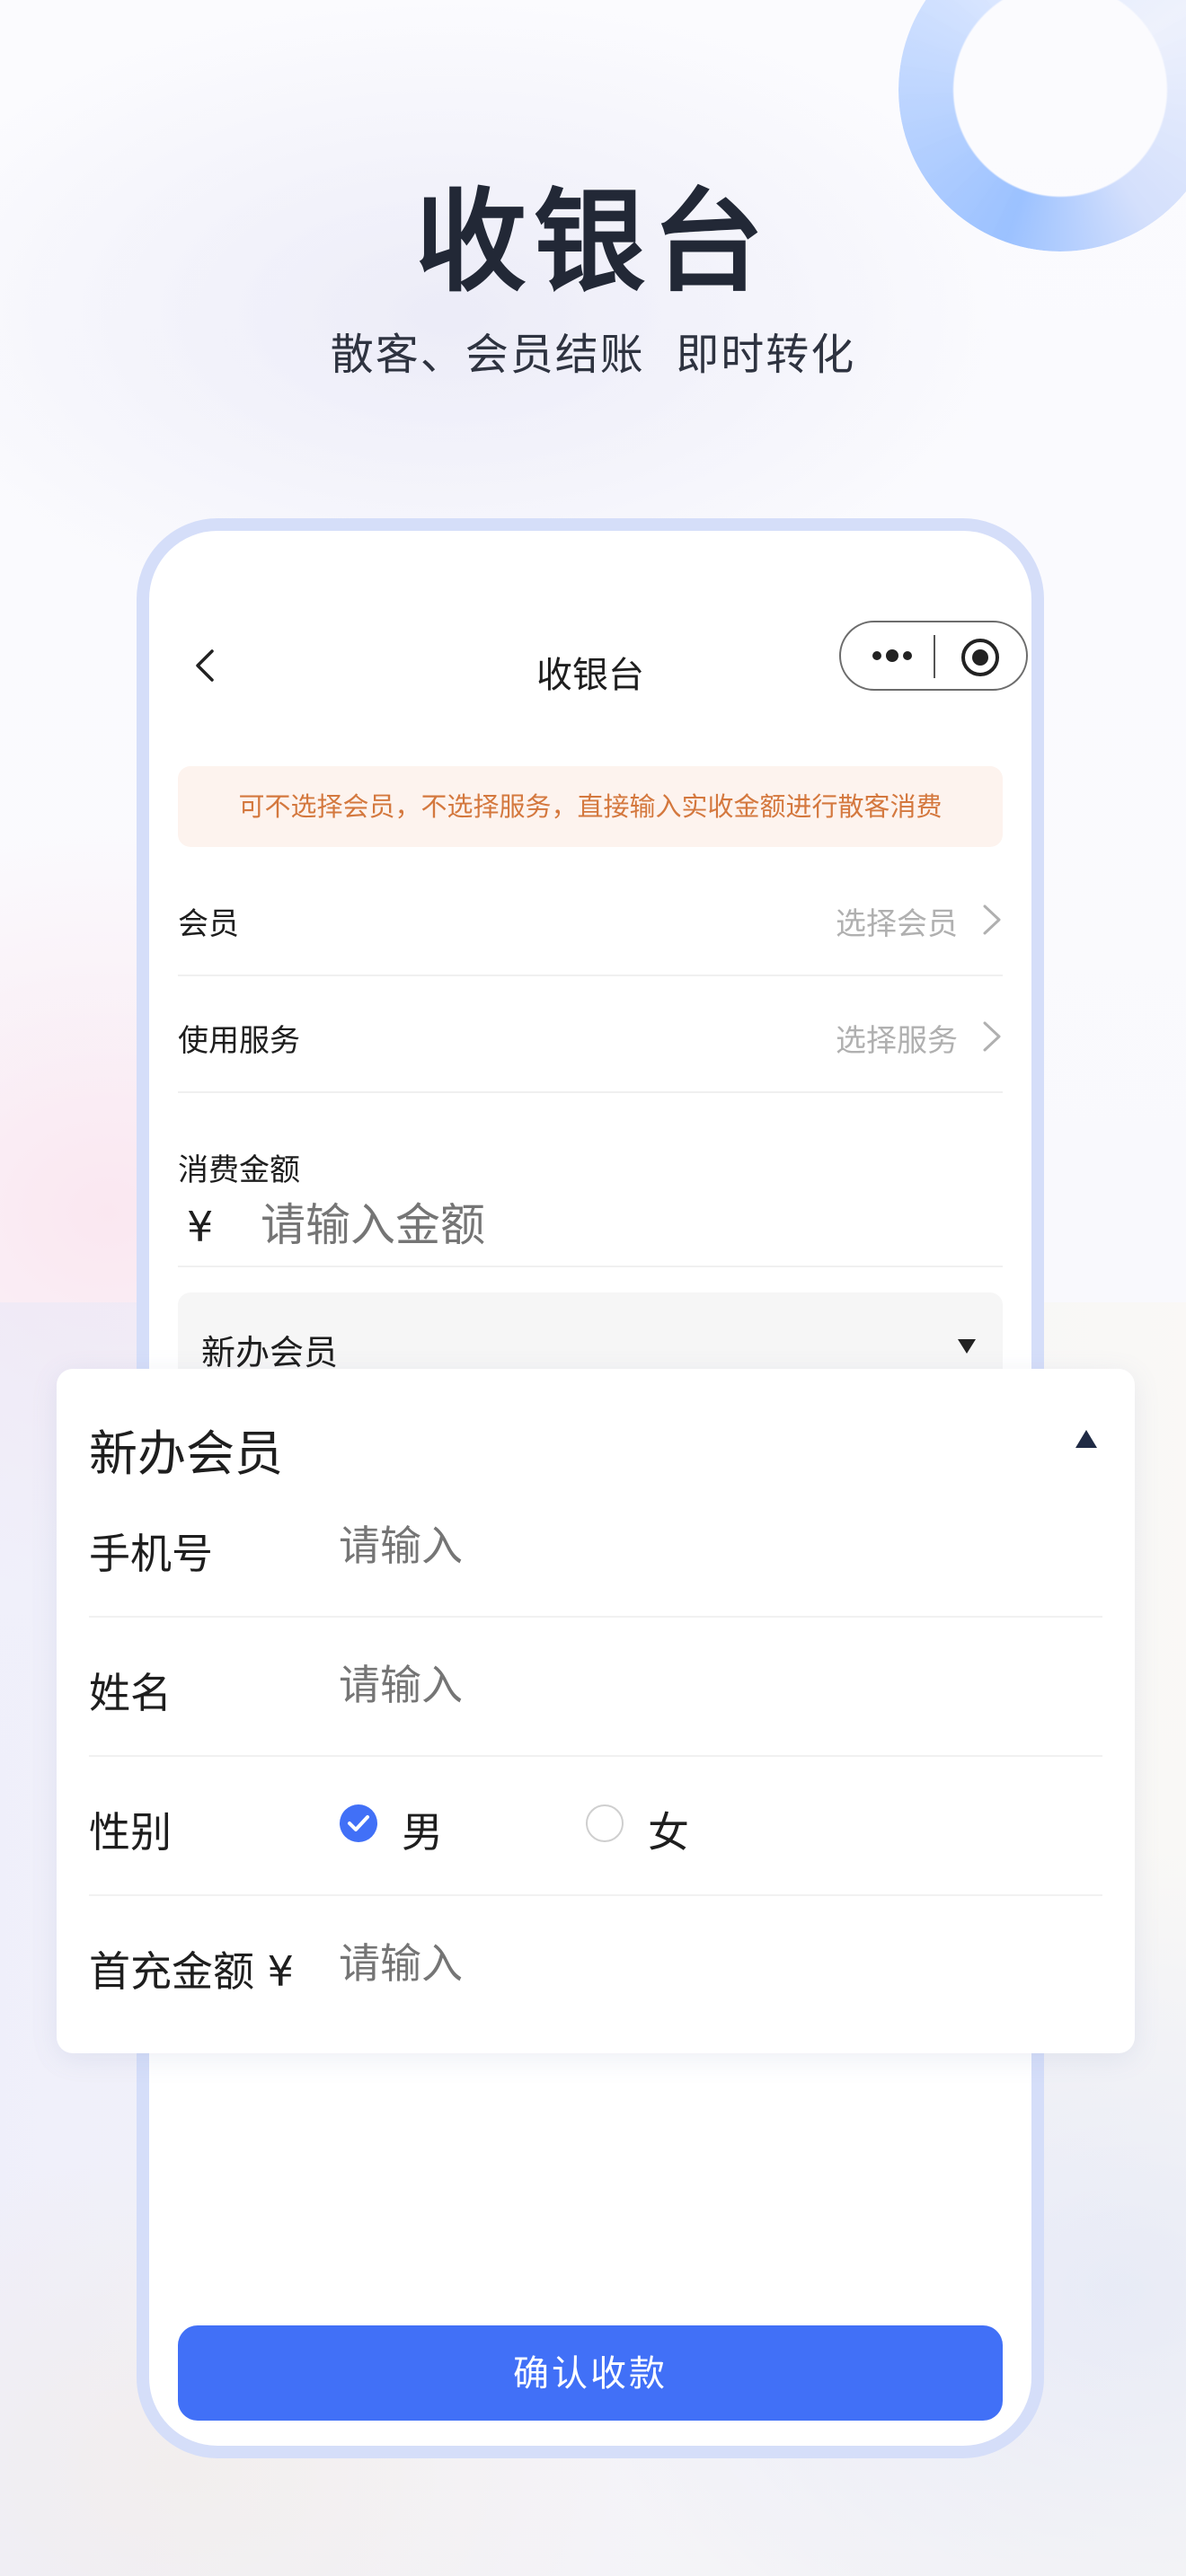 This screenshot has width=1186, height=2576. What do you see at coordinates (590, 2373) in the screenshot?
I see `confirm-payment-button: 确认收款` at bounding box center [590, 2373].